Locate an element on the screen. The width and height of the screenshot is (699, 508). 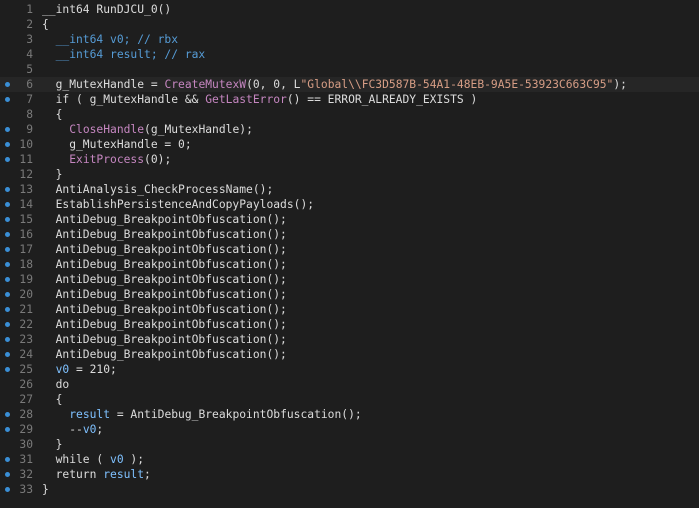
code-text: __int64 RunDJCU_0() is located at coordinates (106, 9).